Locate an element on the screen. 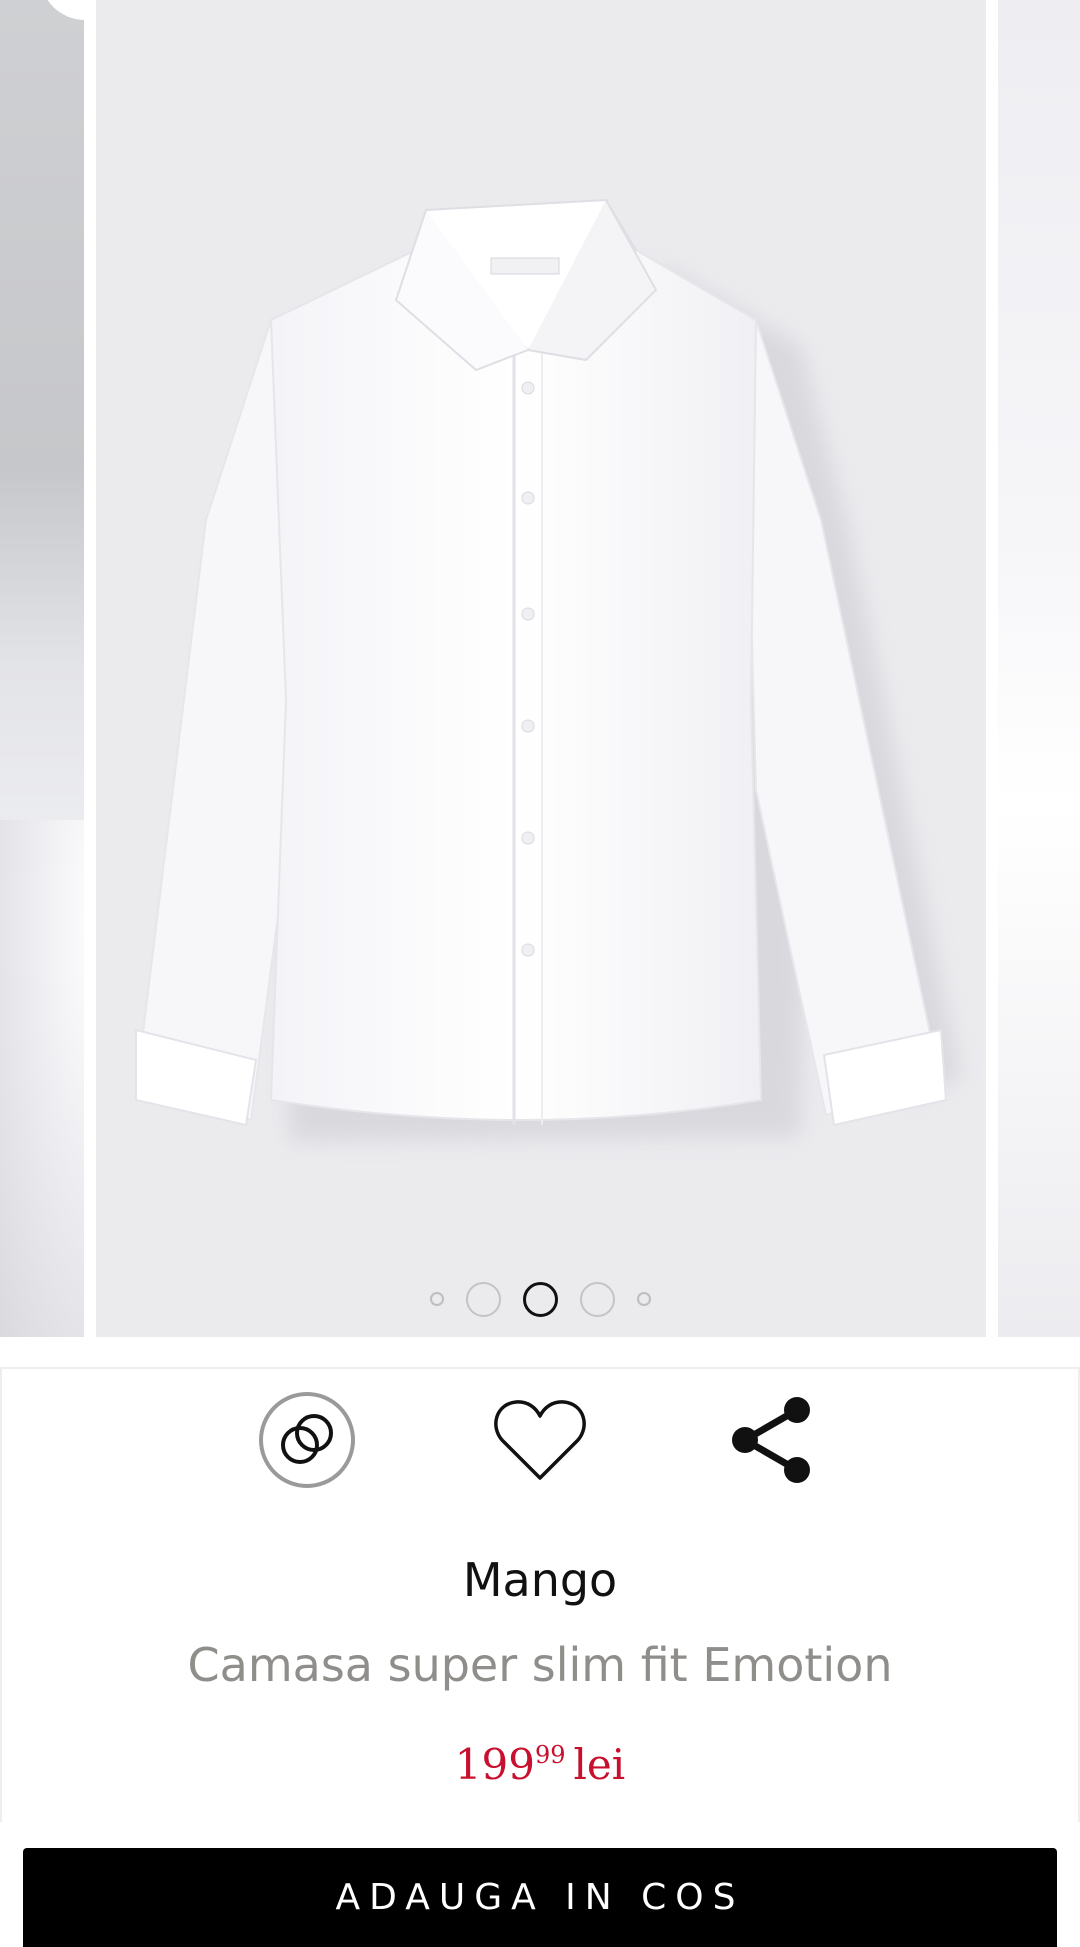  price-decimals: 99 is located at coordinates (550, 1755).